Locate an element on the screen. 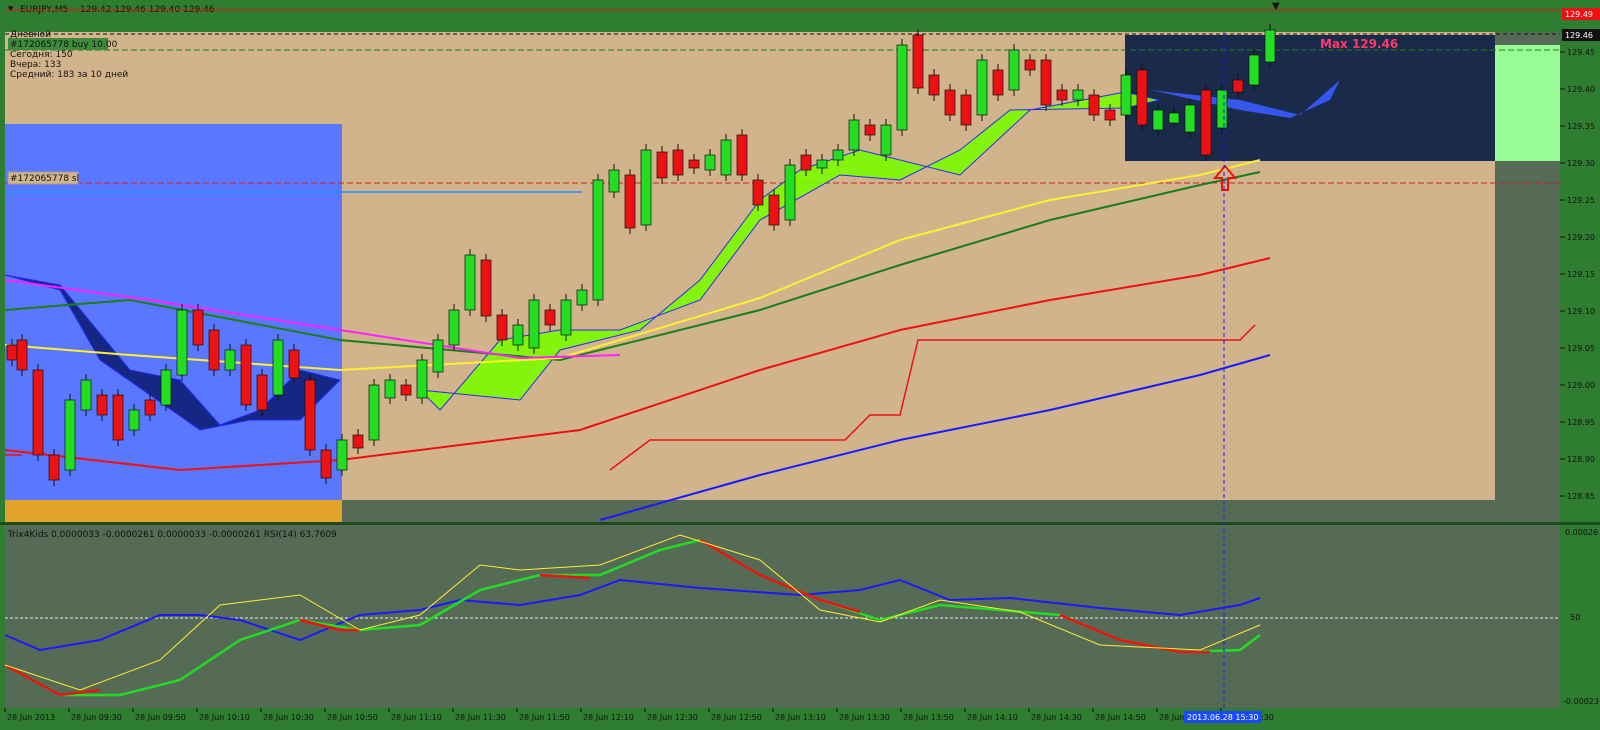 The height and width of the screenshot is (730, 1600). time-tick-label: 28 Jun 11:30 is located at coordinates (480, 717).